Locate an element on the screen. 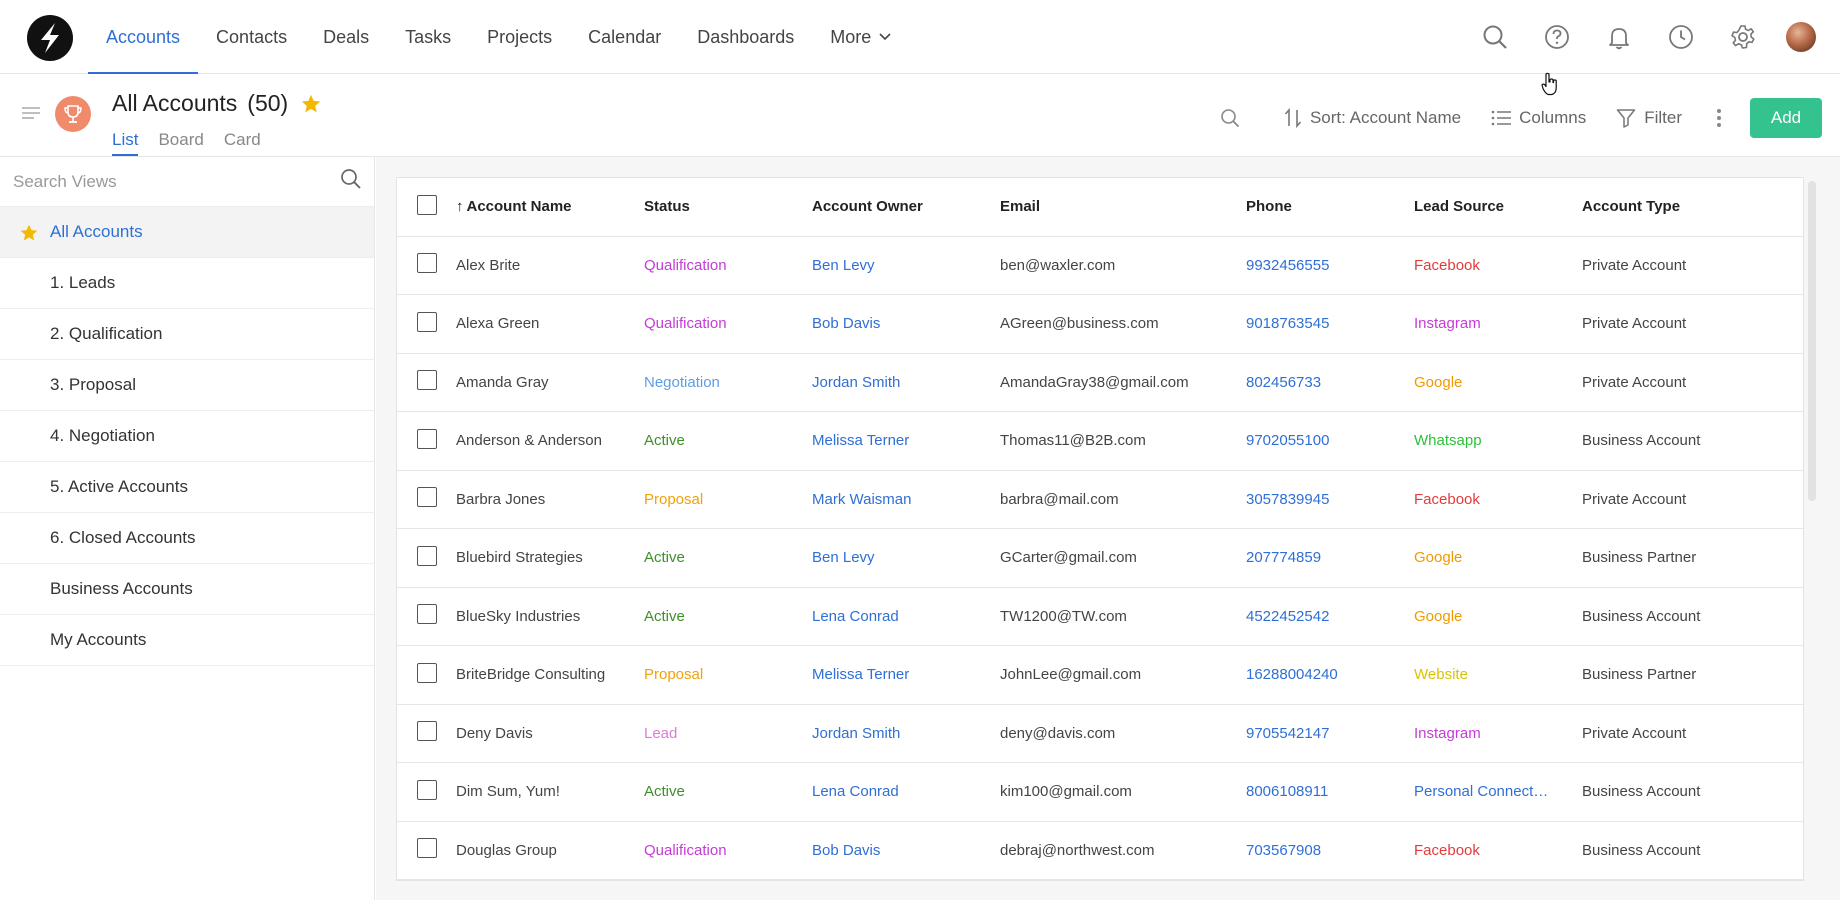 This screenshot has width=1840, height=900. search-views-input is located at coordinates (163, 181).